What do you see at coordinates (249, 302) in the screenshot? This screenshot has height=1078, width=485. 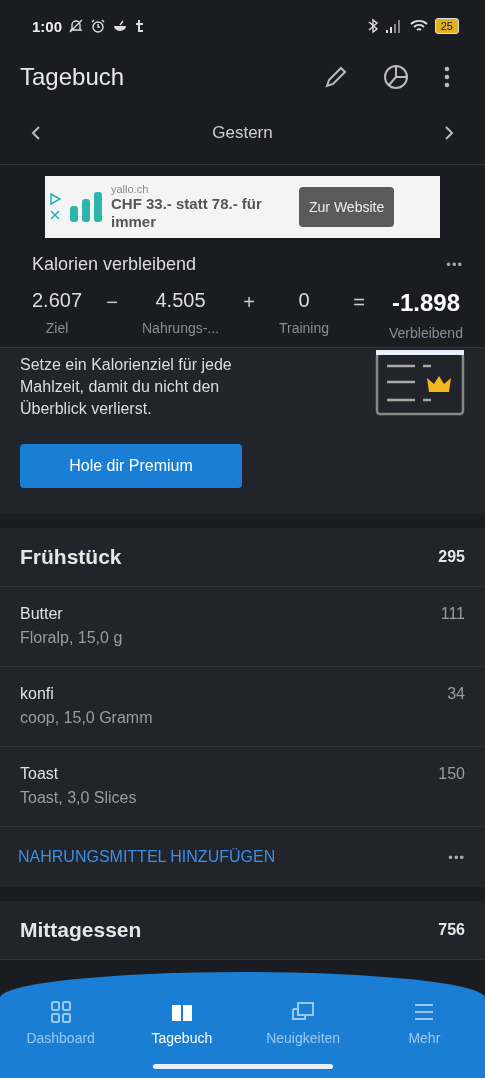 I see `operator: +` at bounding box center [249, 302].